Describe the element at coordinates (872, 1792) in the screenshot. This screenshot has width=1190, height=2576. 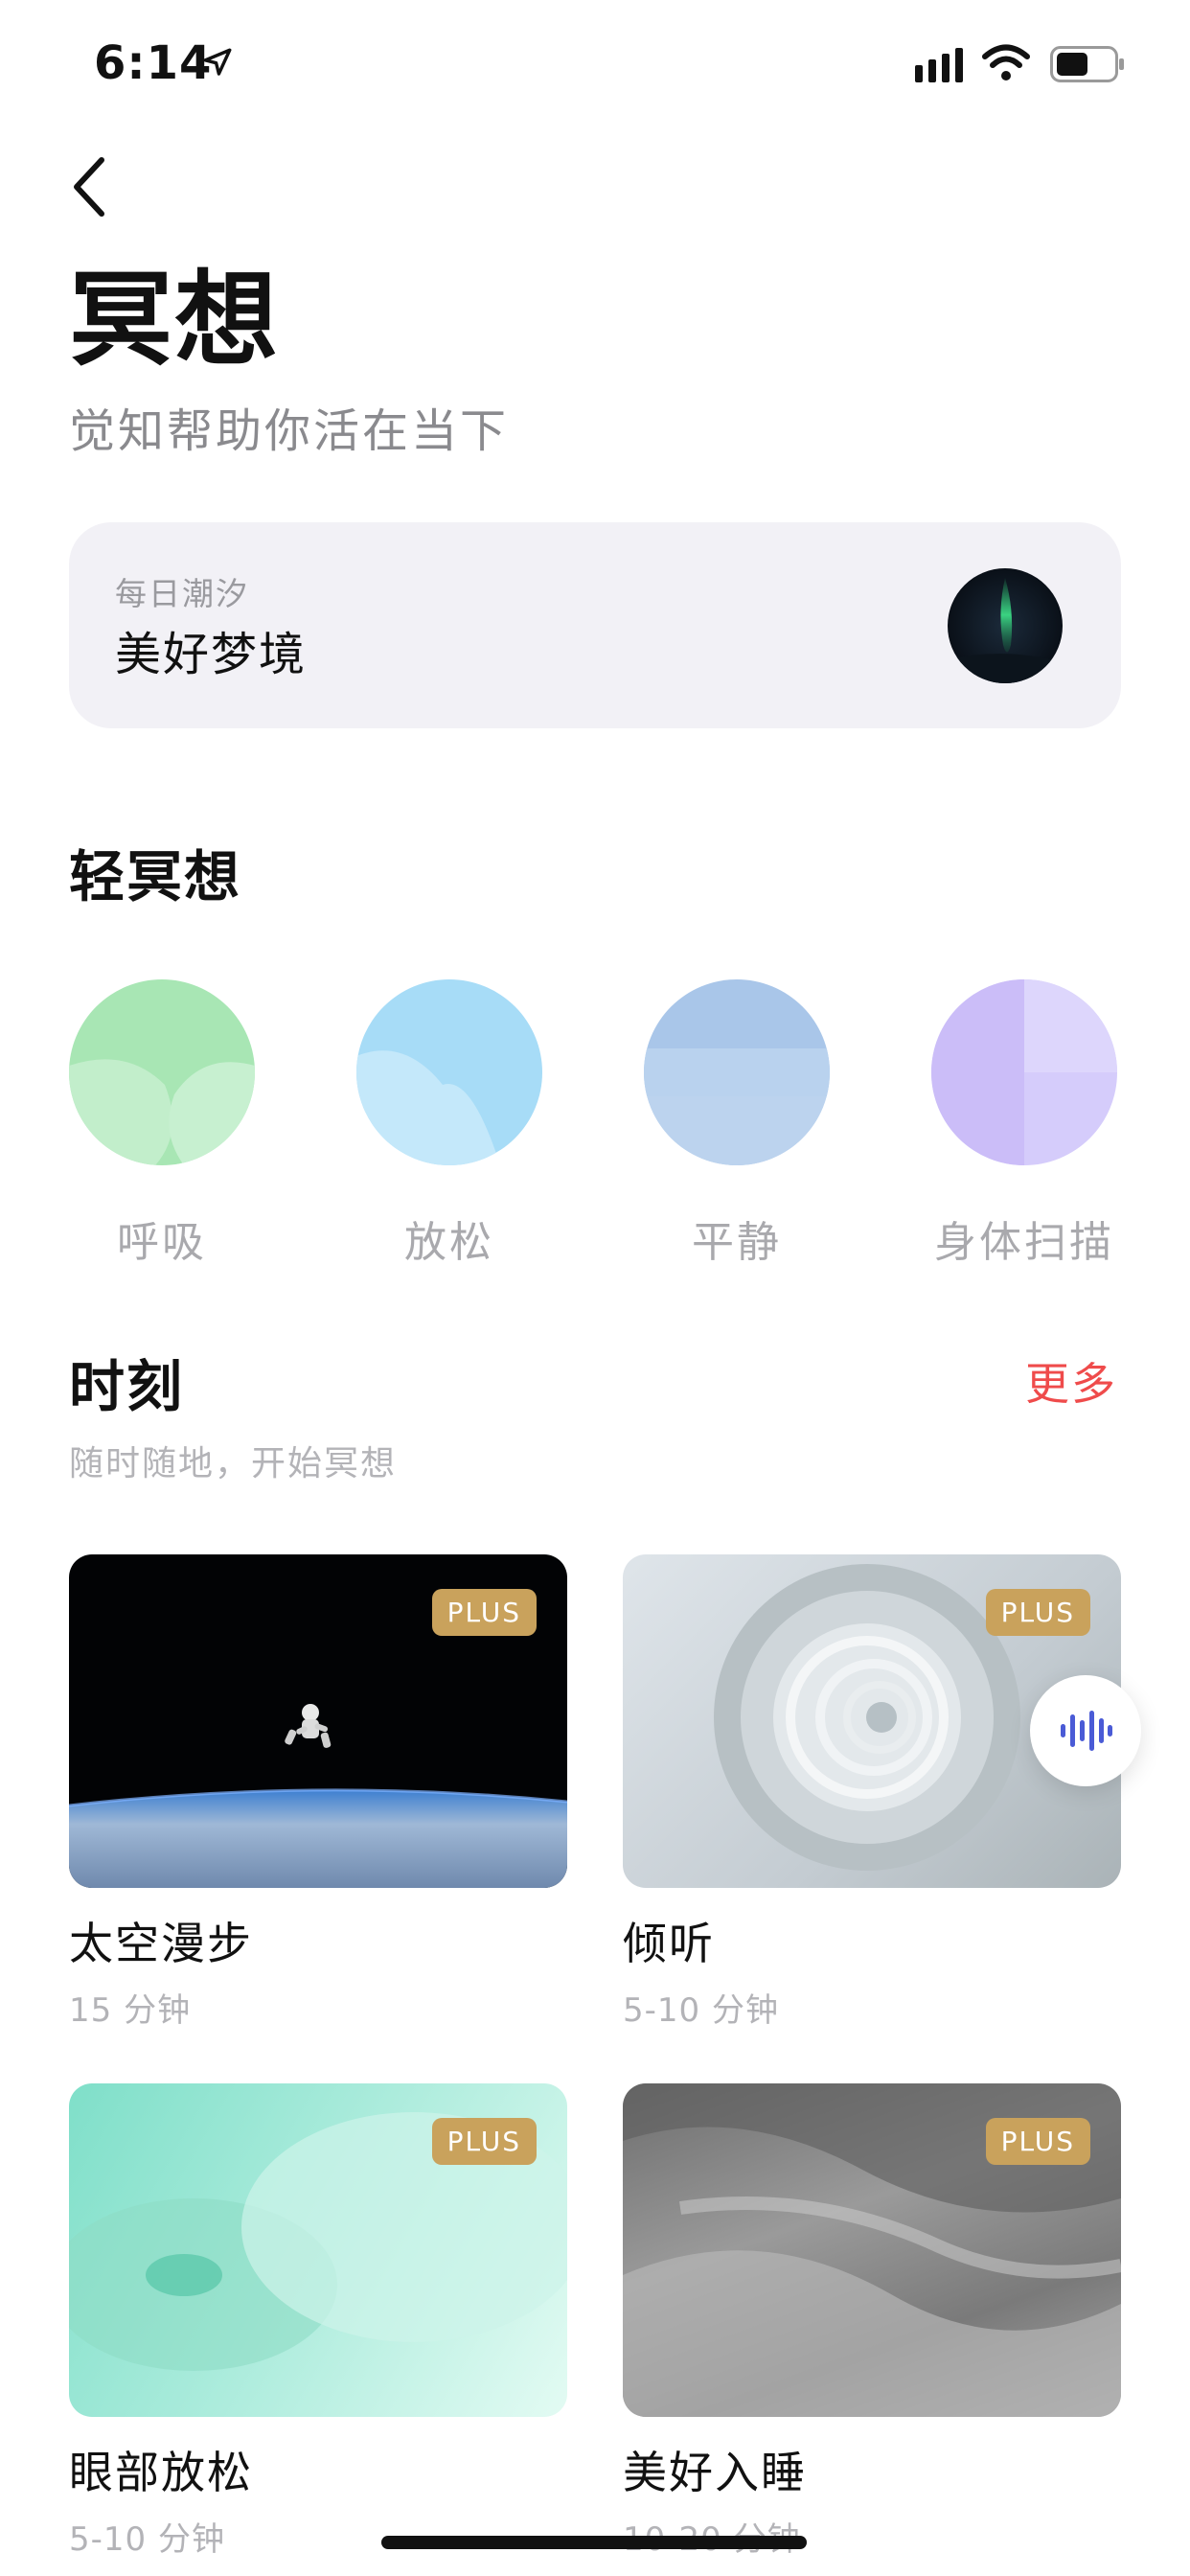
I see `moment-card-listen: PLUS 倾听 5-10 分钟` at that location.